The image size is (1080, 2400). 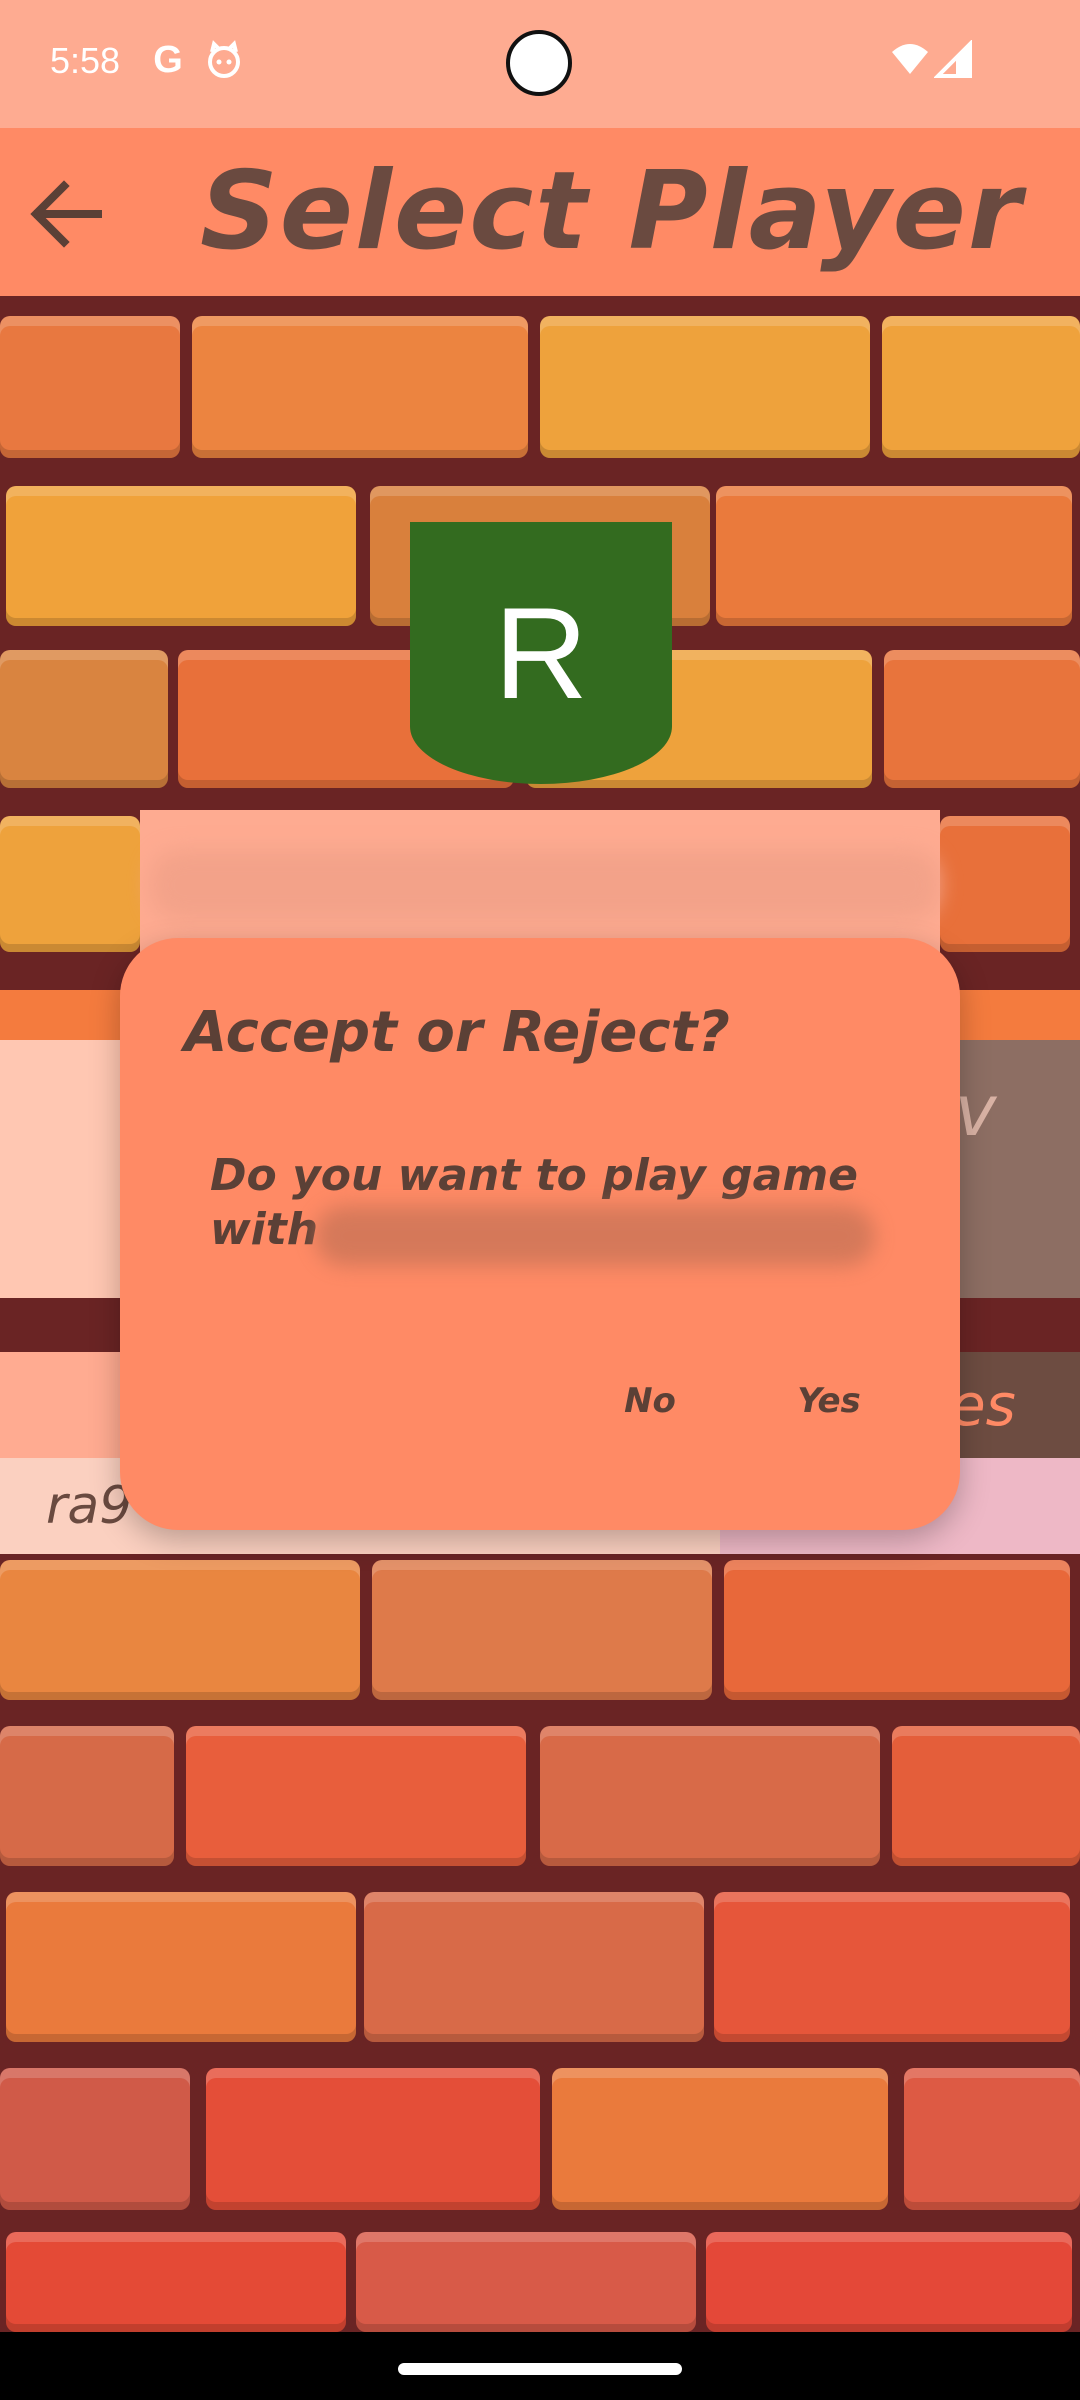 What do you see at coordinates (612, 211) in the screenshot?
I see `page-title: Select Player` at bounding box center [612, 211].